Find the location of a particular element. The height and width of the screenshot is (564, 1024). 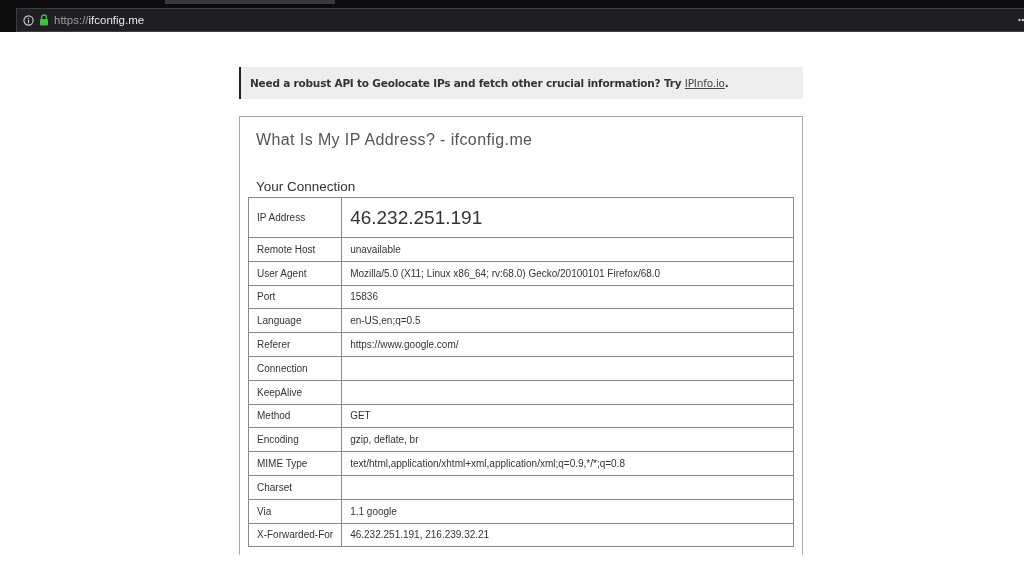

table-cell: IP Address is located at coordinates (295, 217).